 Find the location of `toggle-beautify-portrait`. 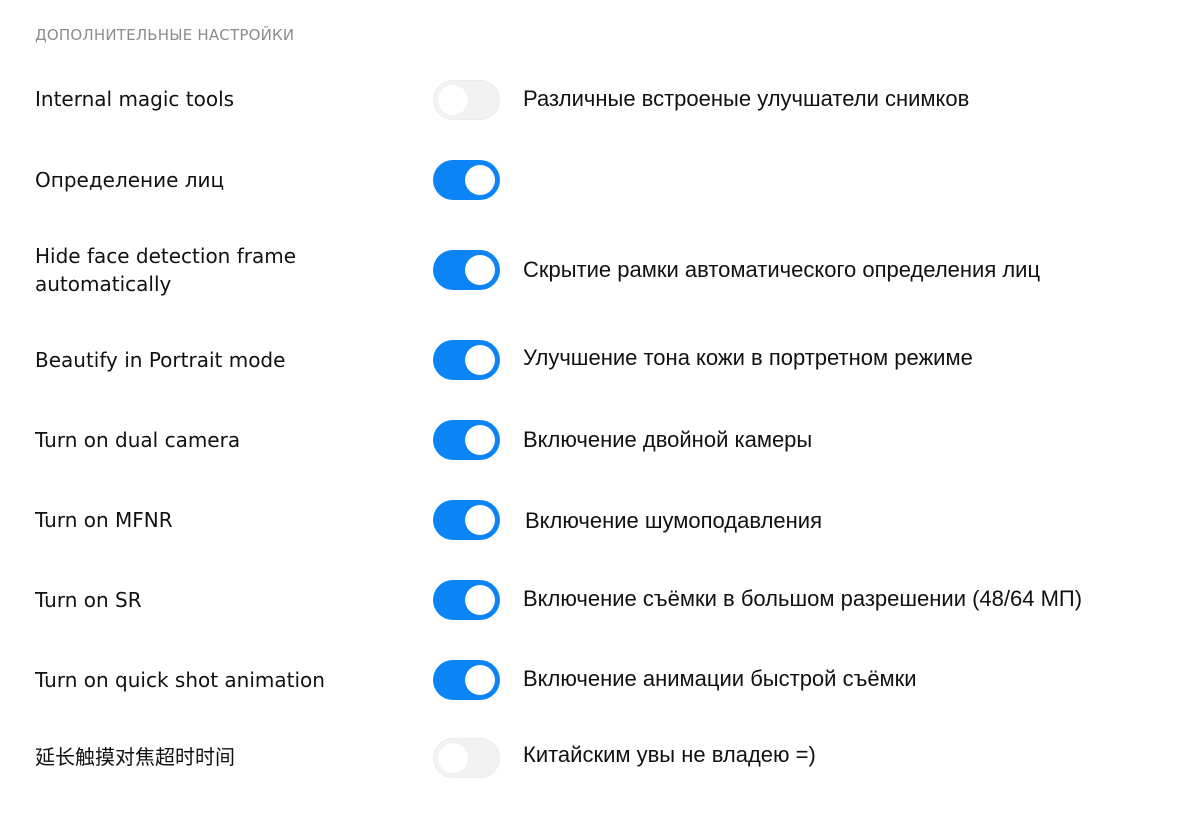

toggle-beautify-portrait is located at coordinates (466, 360).